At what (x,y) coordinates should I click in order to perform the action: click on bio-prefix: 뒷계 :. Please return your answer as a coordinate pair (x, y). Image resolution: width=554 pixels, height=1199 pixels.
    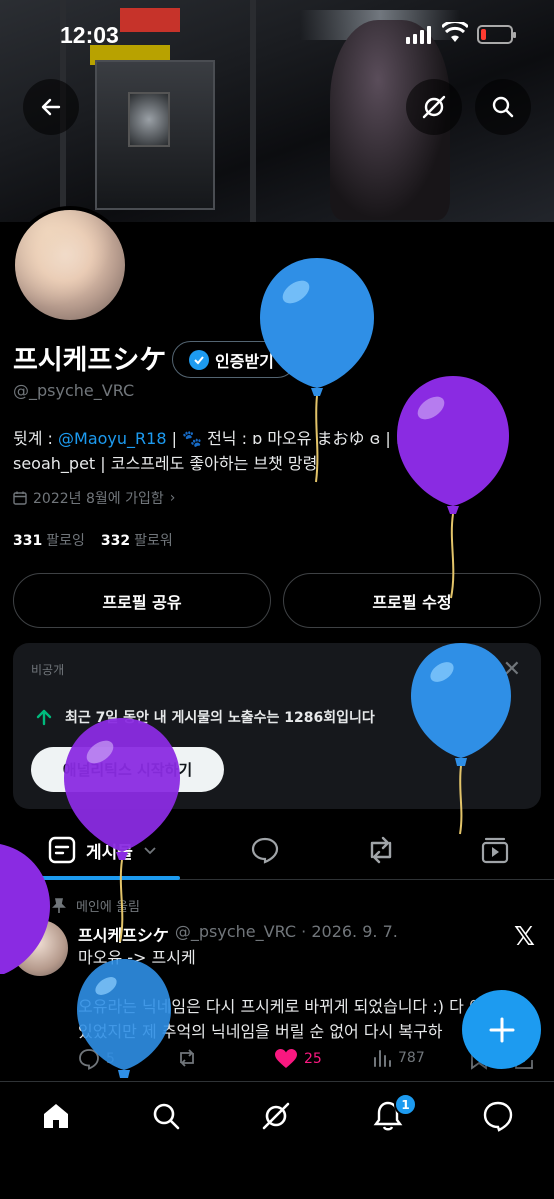
    Looking at the image, I should click on (36, 438).